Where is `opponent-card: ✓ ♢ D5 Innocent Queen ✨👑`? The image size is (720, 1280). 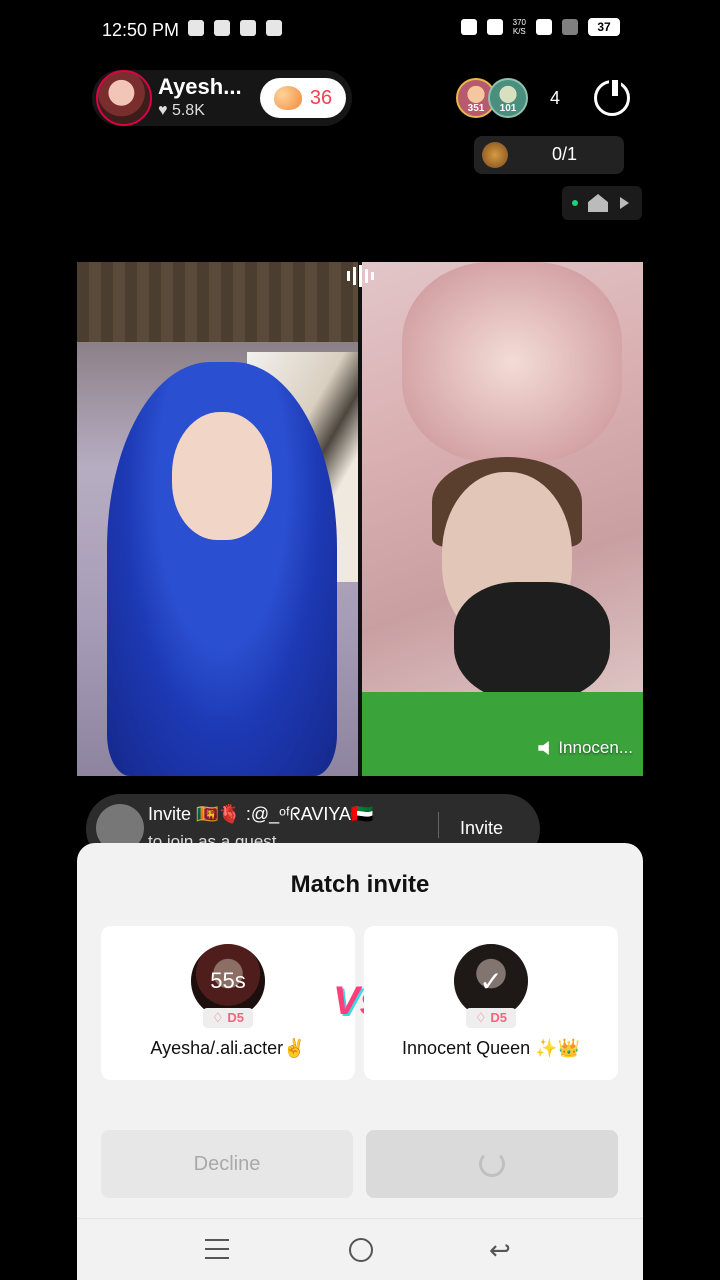 opponent-card: ✓ ♢ D5 Innocent Queen ✨👑 is located at coordinates (491, 1003).